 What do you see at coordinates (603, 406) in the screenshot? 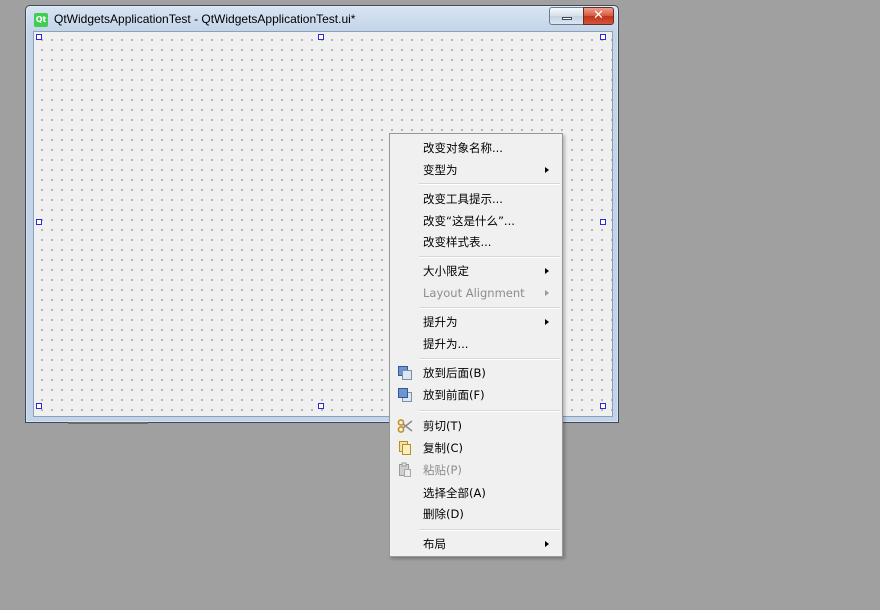
I see `resize-handle-bottom-right` at bounding box center [603, 406].